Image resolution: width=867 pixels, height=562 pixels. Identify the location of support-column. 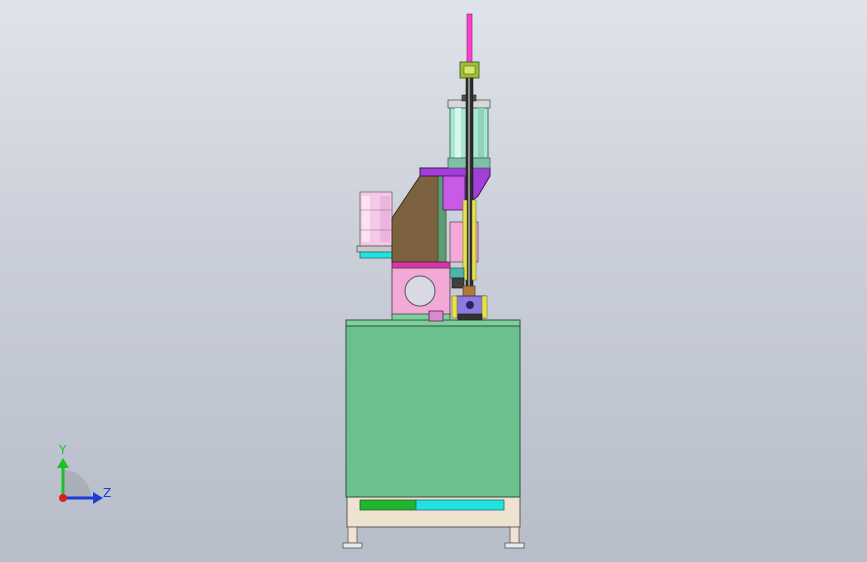
(419, 219).